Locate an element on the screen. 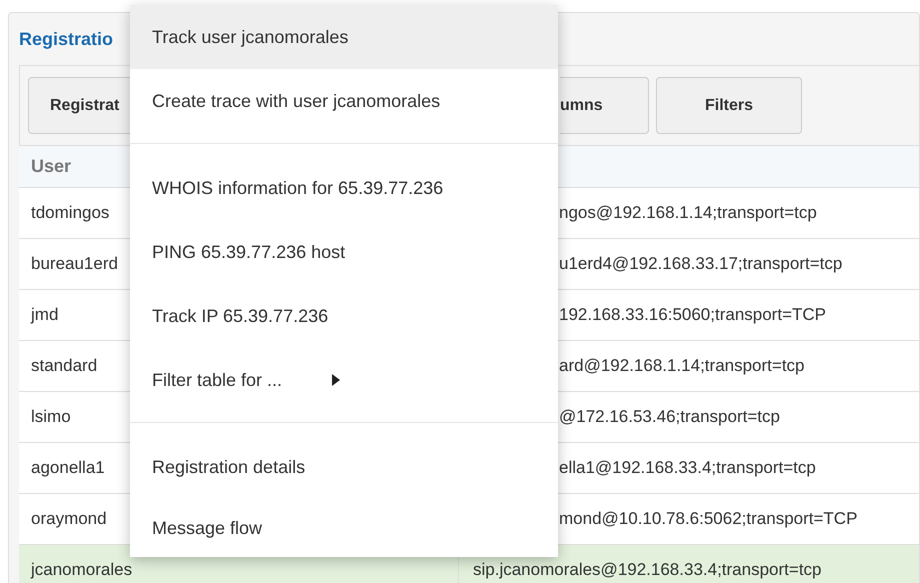 The width and height of the screenshot is (920, 583). panel-title: Registratio is located at coordinates (66, 39).